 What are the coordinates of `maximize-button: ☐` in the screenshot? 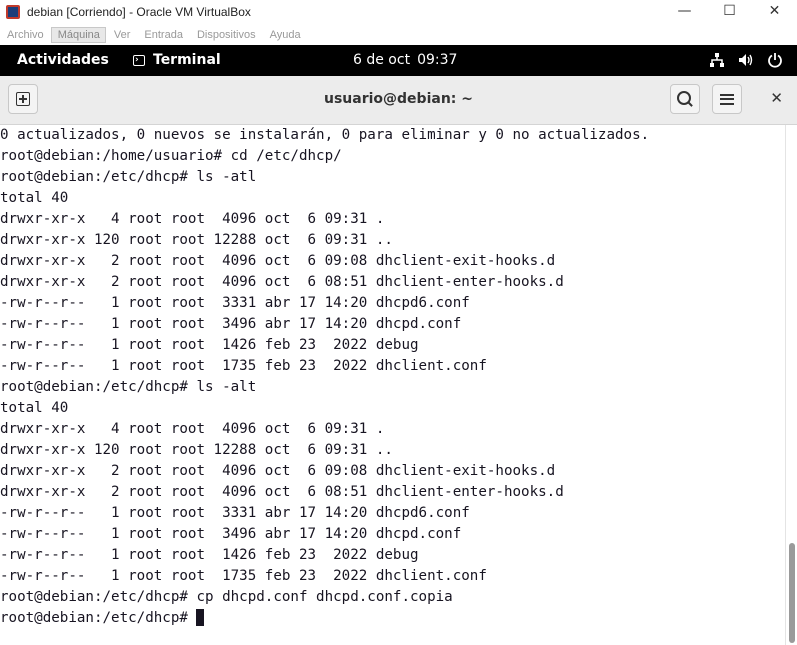 It's located at (729, 11).